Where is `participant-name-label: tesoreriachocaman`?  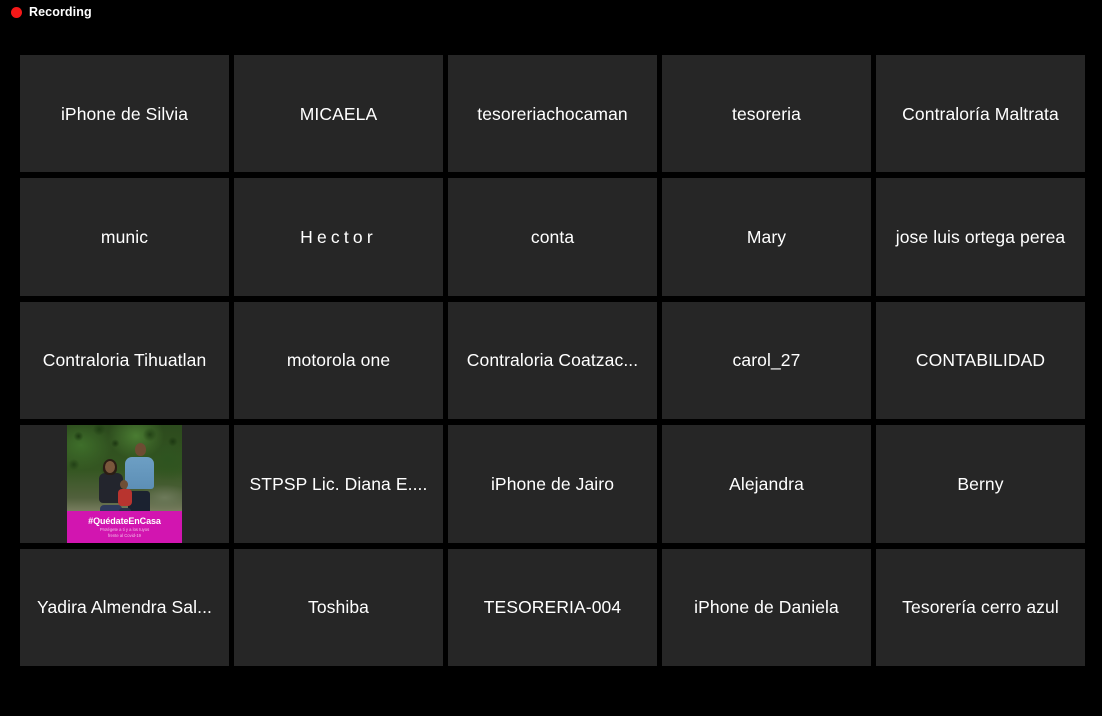 participant-name-label: tesoreriachocaman is located at coordinates (552, 113).